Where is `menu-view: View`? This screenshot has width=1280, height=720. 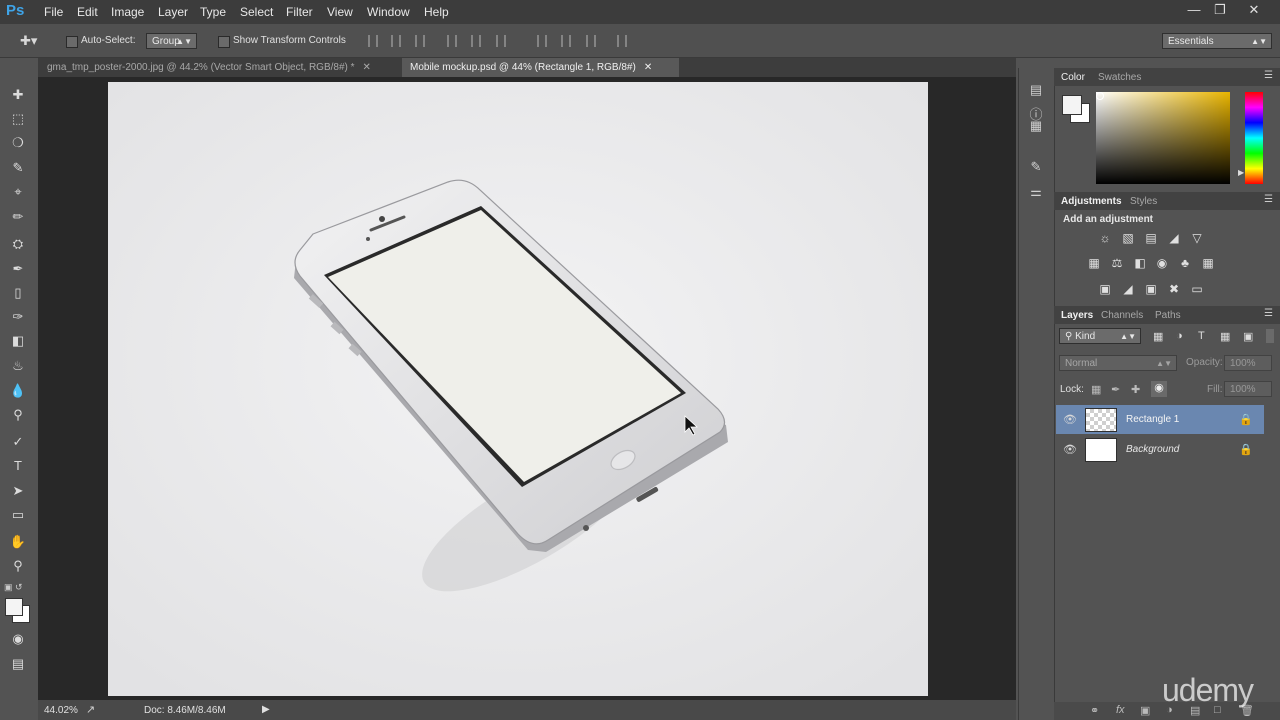 menu-view: View is located at coordinates (340, 12).